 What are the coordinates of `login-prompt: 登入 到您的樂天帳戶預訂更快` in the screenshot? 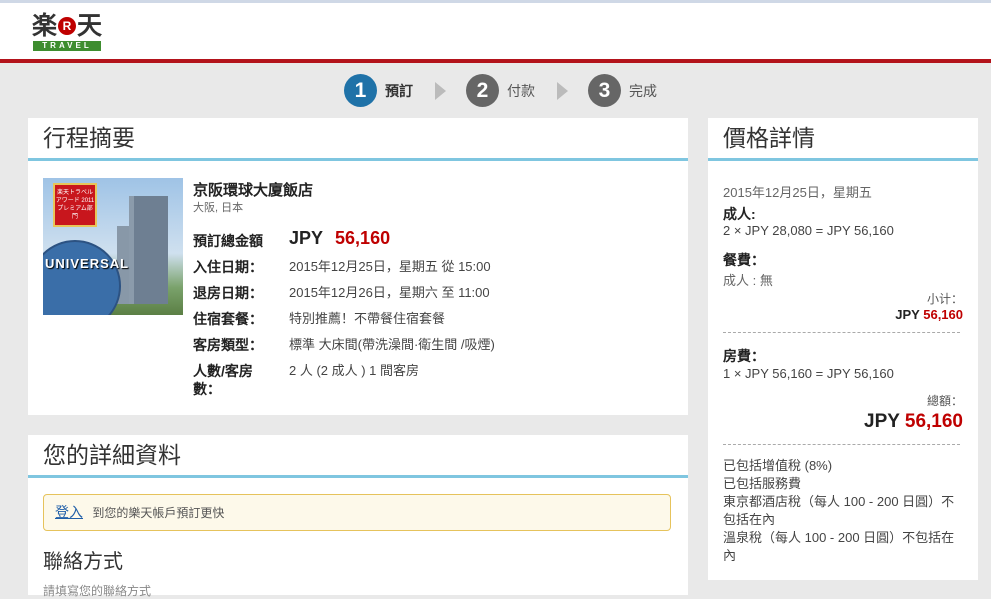 It's located at (357, 512).